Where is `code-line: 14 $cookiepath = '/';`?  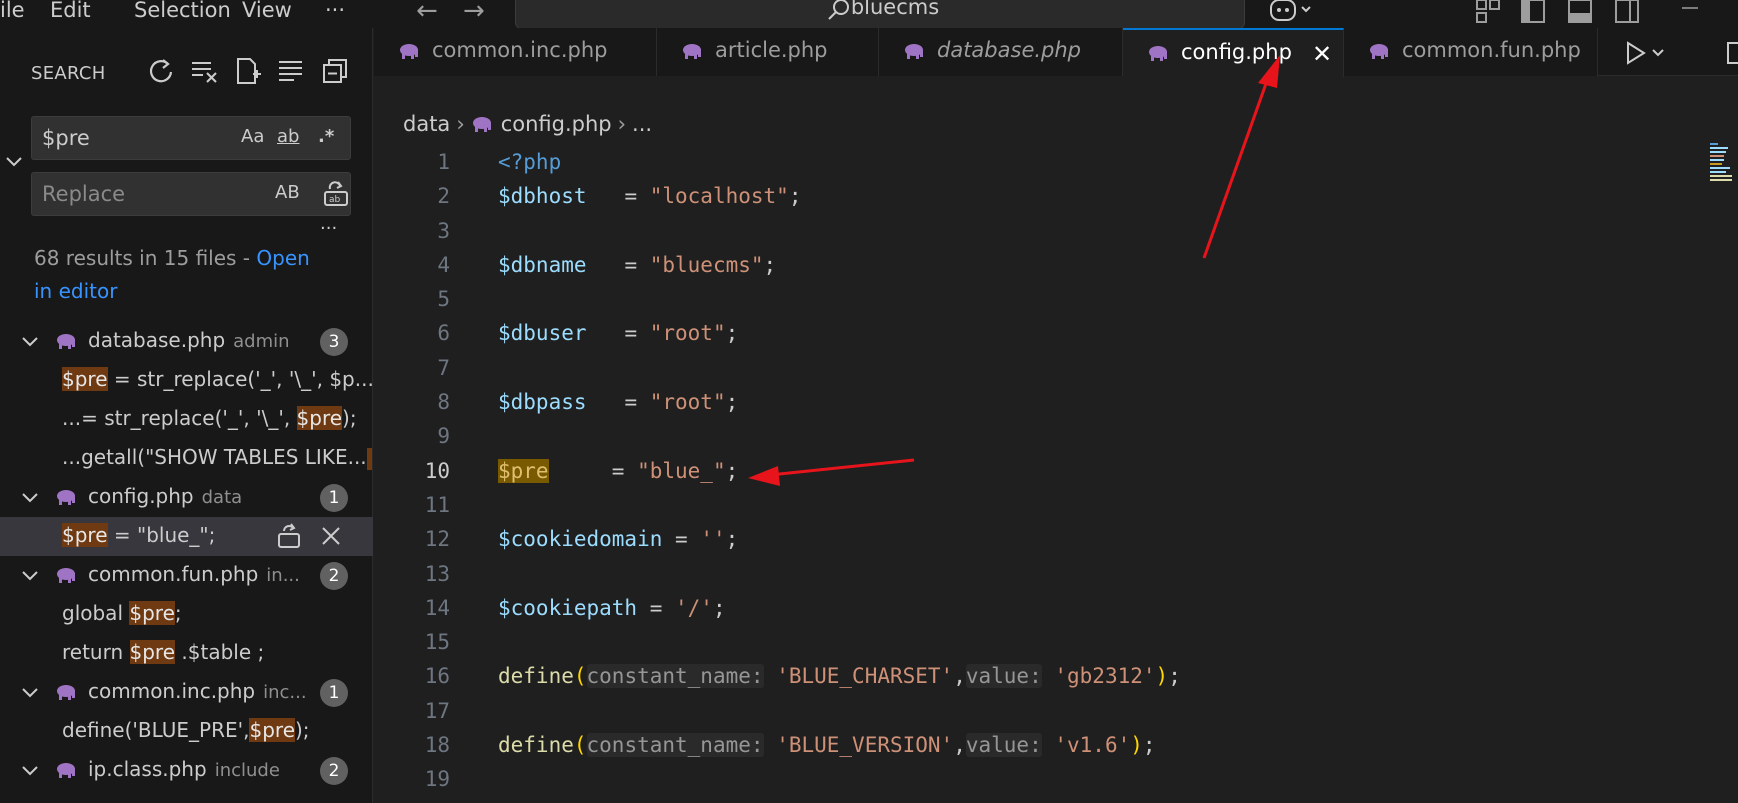 code-line: 14 $cookiepath = '/'; is located at coordinates (1044, 608).